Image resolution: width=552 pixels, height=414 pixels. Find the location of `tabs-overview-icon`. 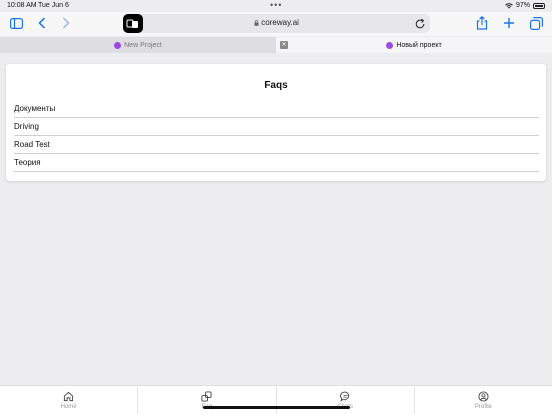

tabs-overview-icon is located at coordinates (536, 23).